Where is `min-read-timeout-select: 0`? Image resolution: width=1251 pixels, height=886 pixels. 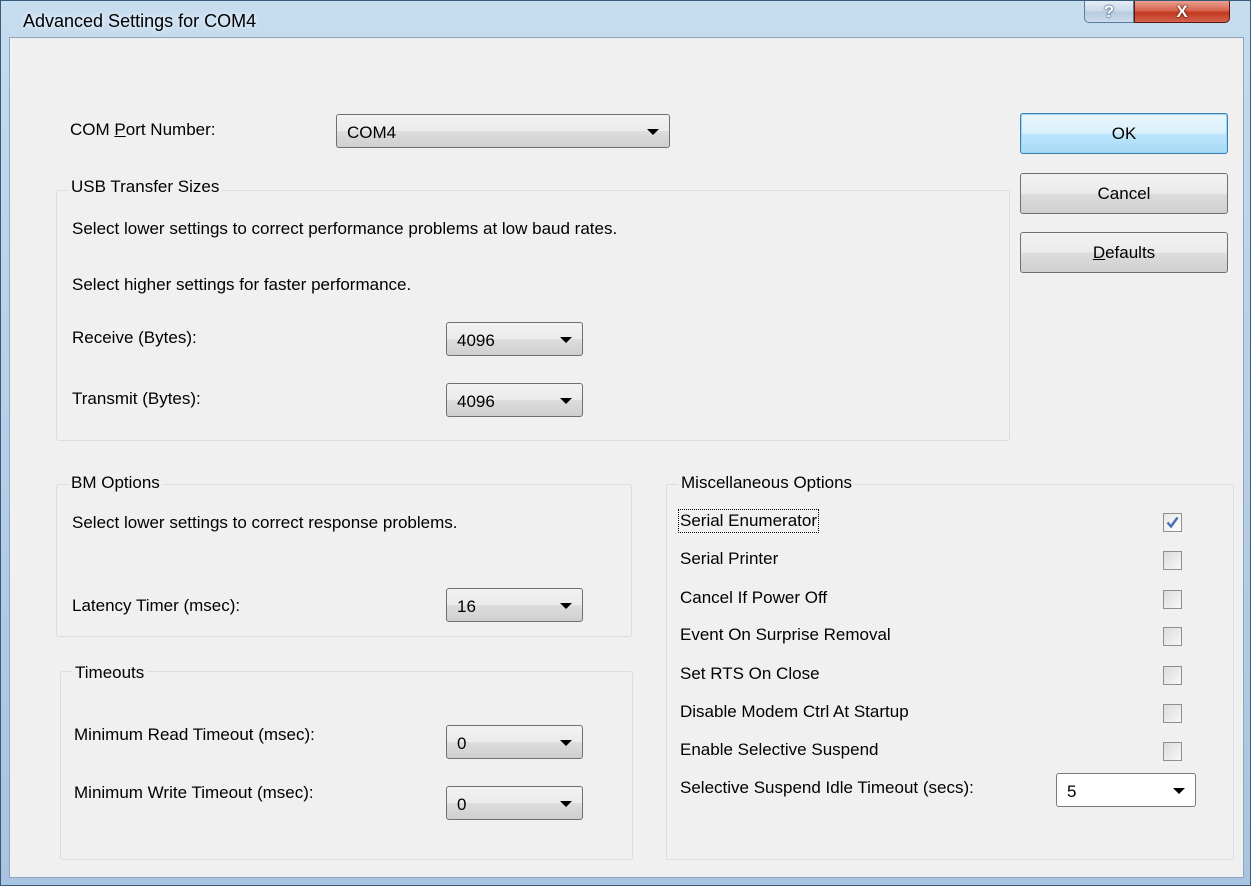 min-read-timeout-select: 0 is located at coordinates (514, 742).